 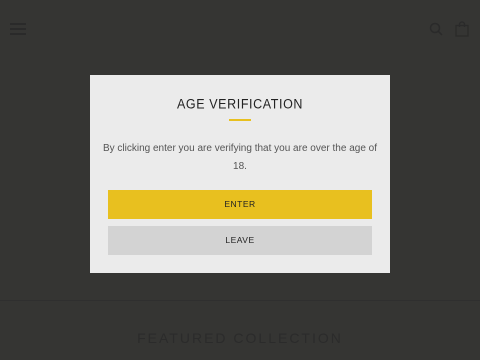 I want to click on title-underline, so click(x=240, y=120).